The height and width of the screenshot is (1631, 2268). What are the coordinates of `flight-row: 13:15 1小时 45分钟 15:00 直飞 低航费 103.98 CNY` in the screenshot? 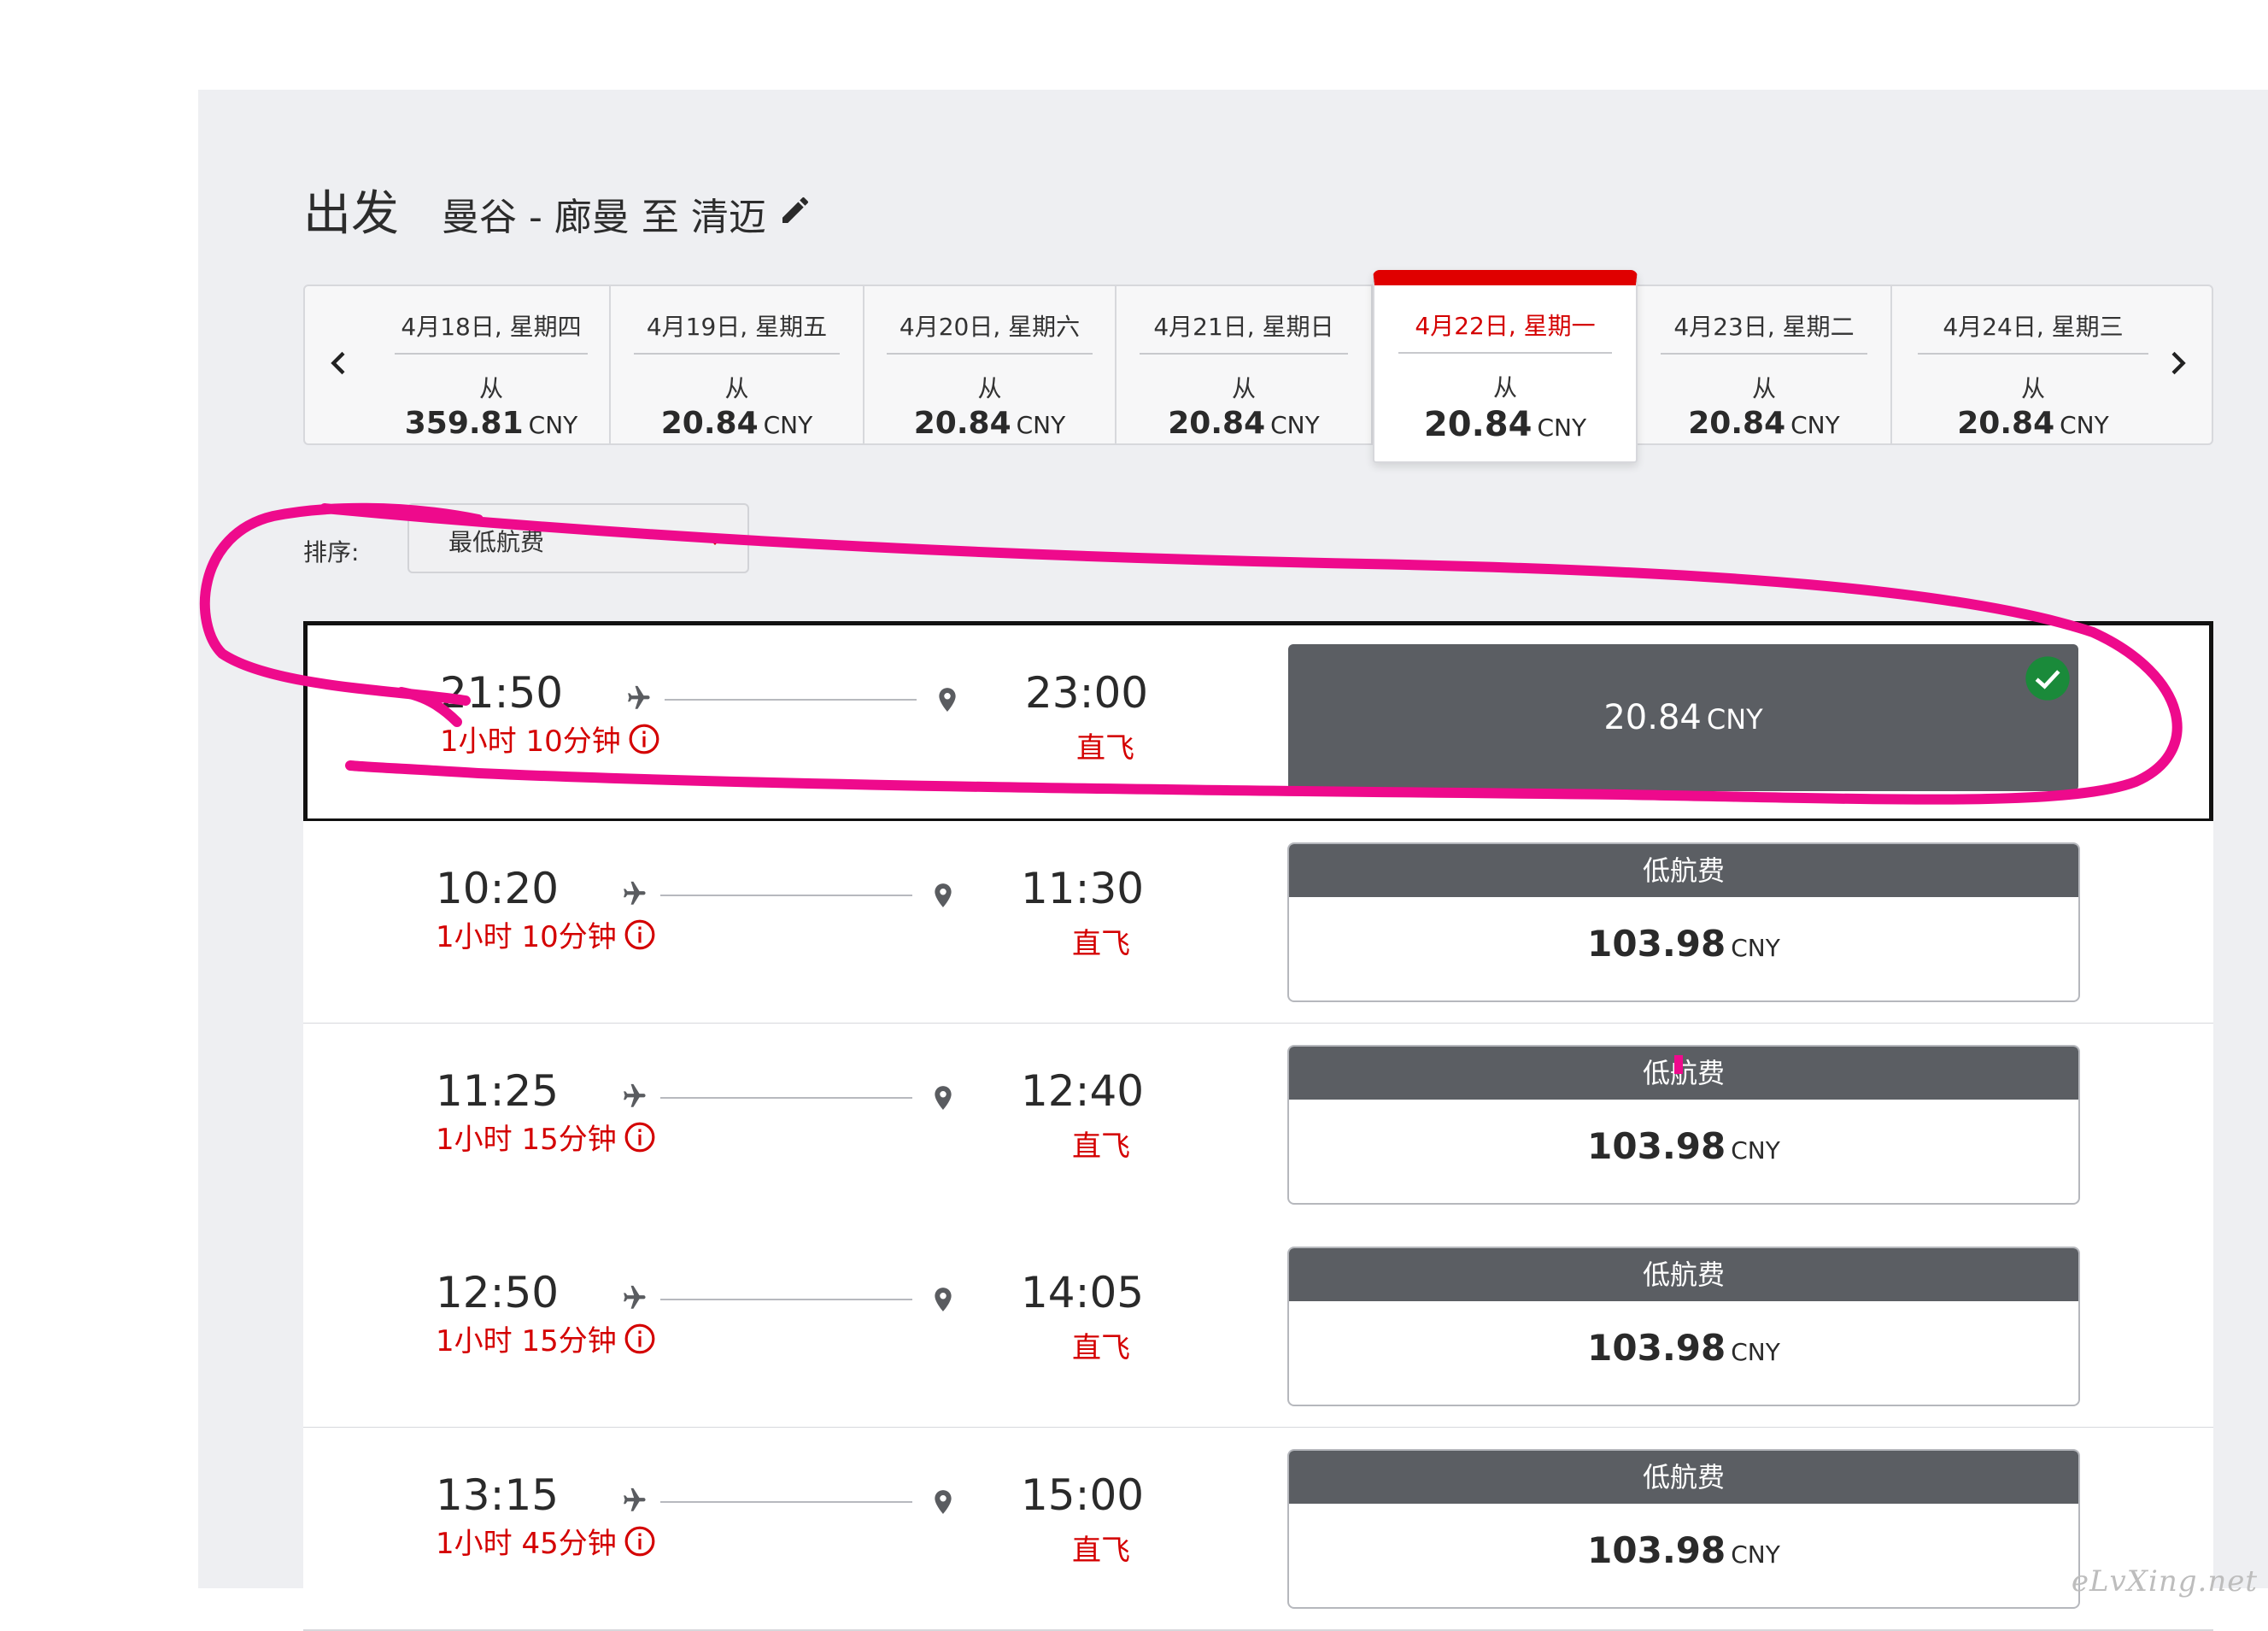 It's located at (1258, 1529).